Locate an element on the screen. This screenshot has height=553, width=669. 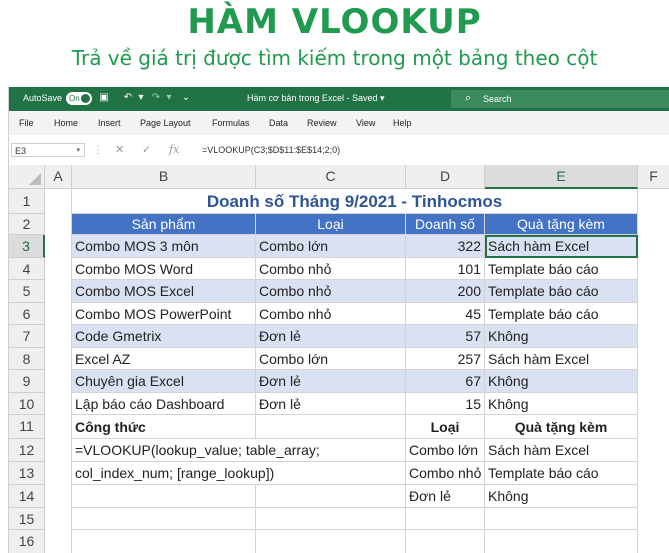
row-header-12: 12 is located at coordinates (27, 450).